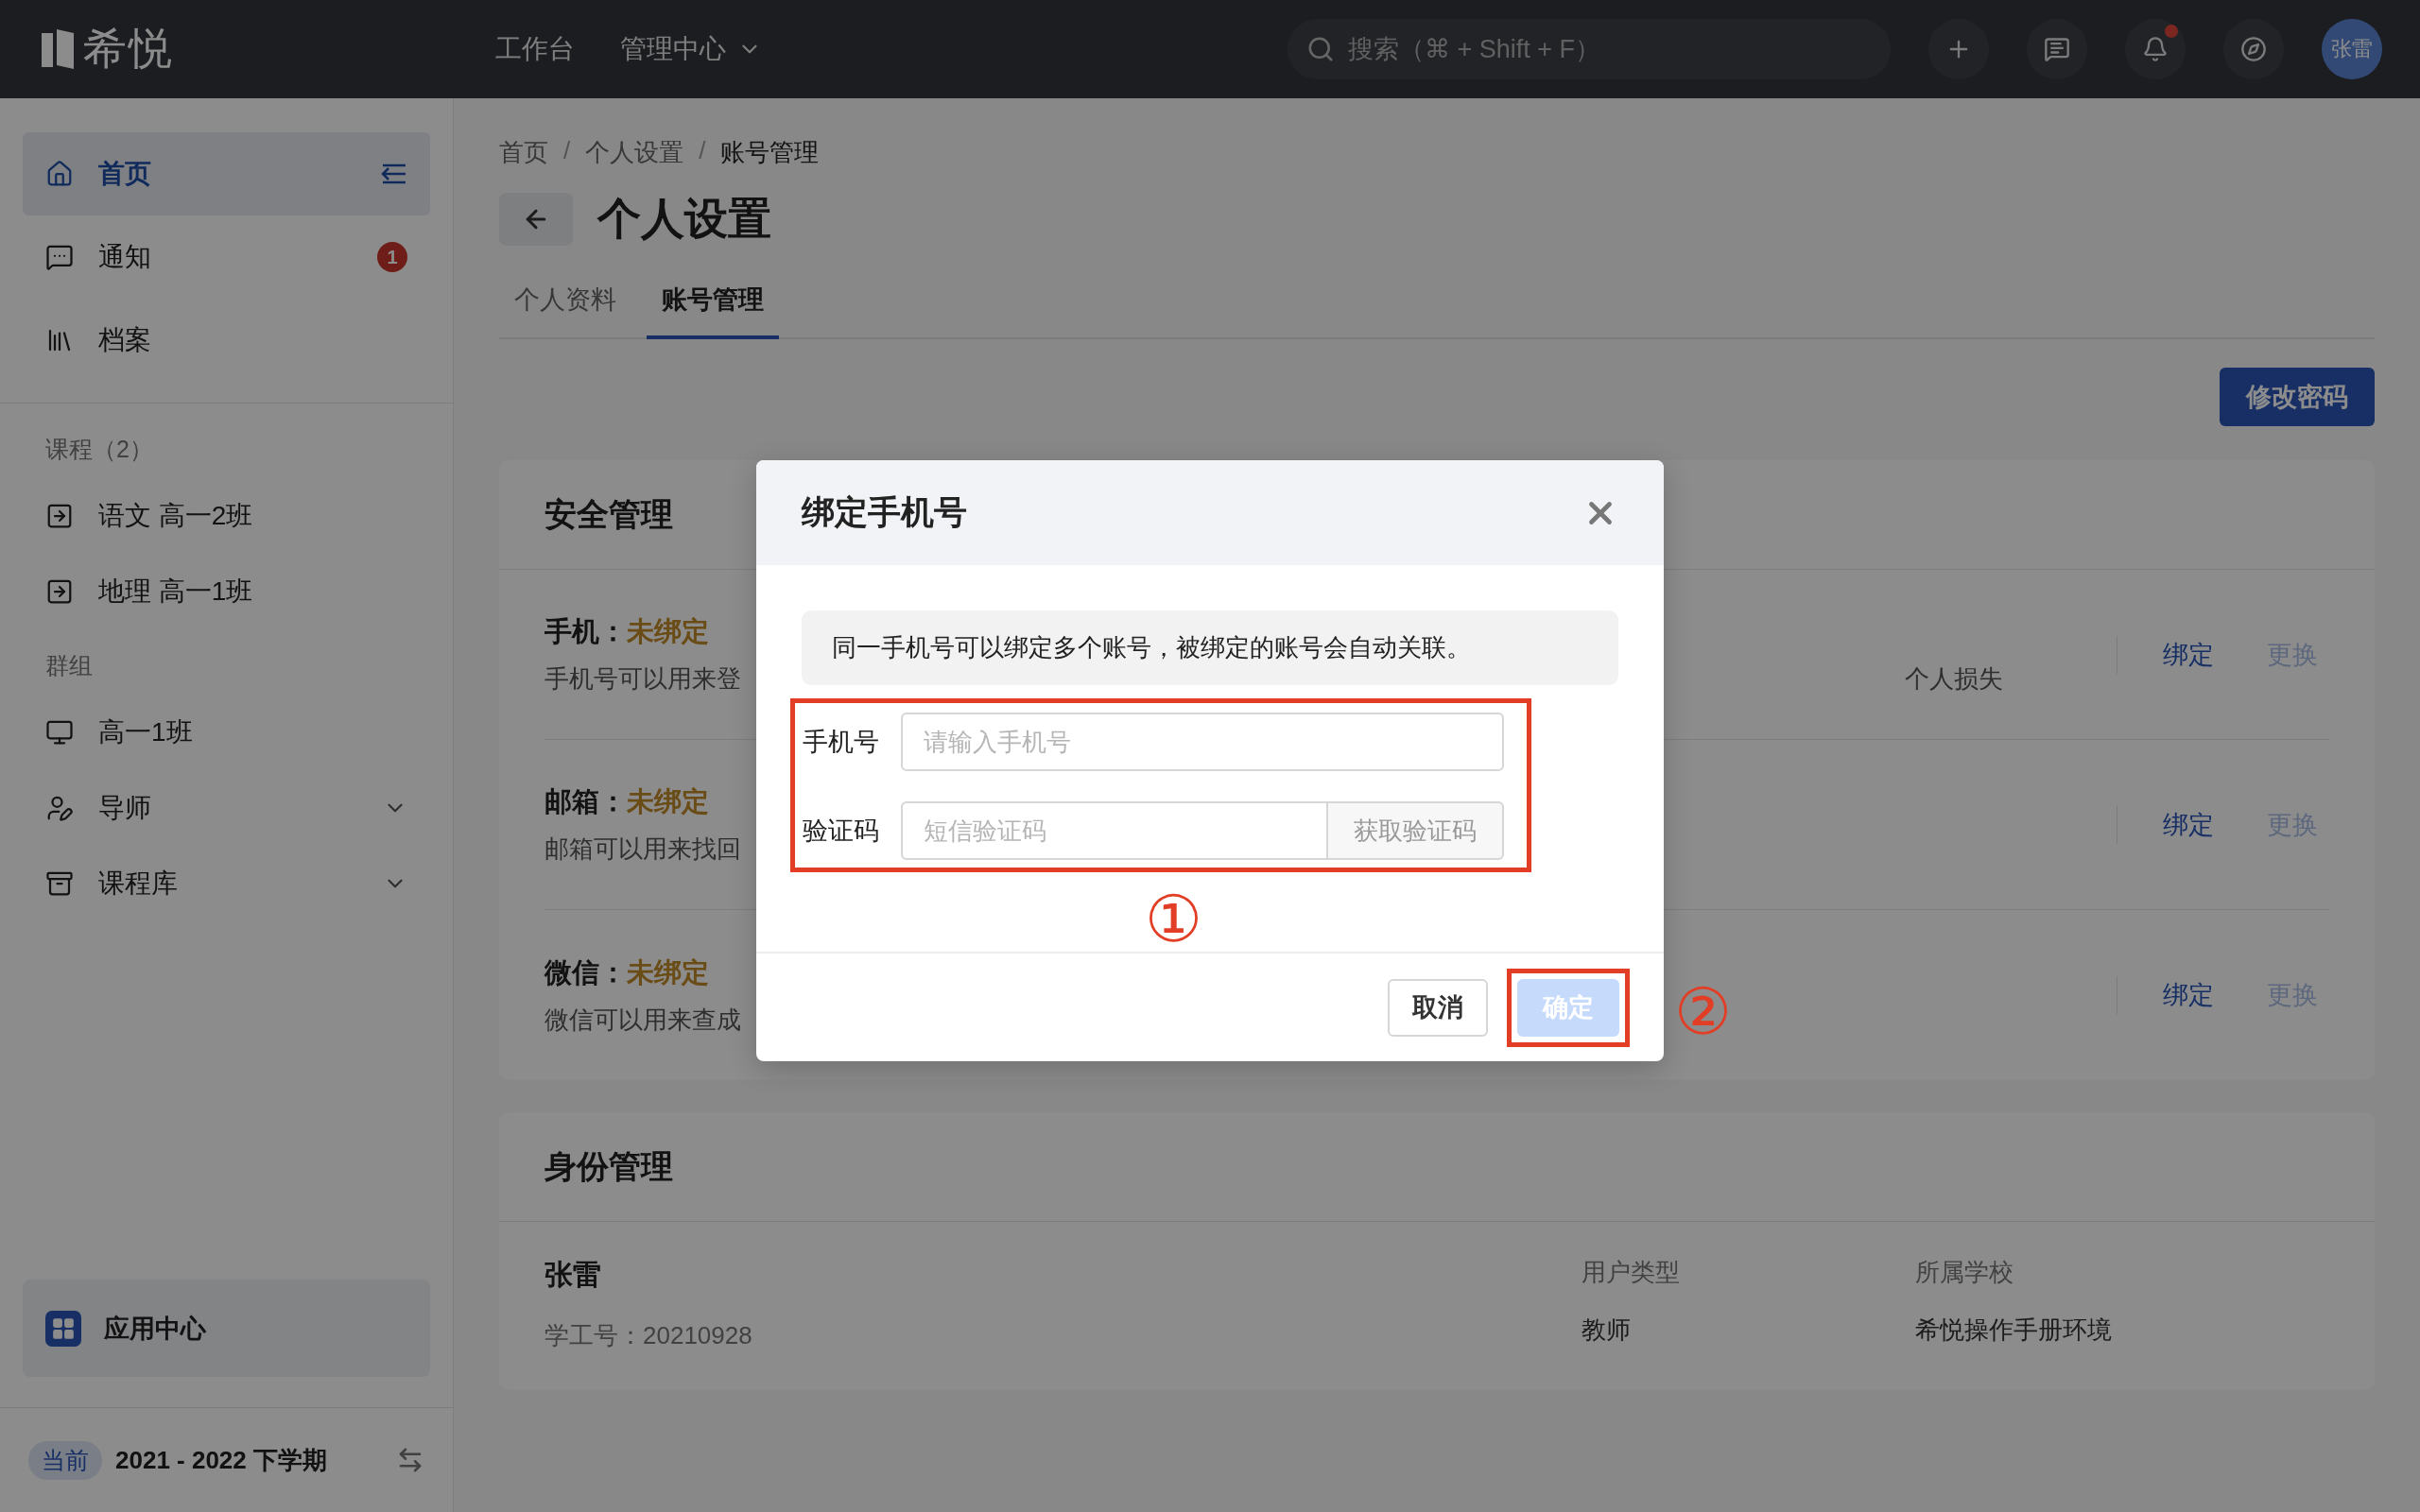 The image size is (2420, 1512). I want to click on card-title: 身份管理, so click(608, 1166).